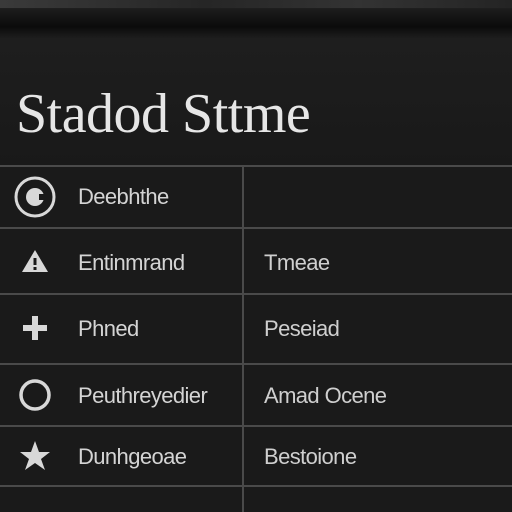  What do you see at coordinates (256, 261) in the screenshot?
I see `table-row: Entinmrand Tmeae` at bounding box center [256, 261].